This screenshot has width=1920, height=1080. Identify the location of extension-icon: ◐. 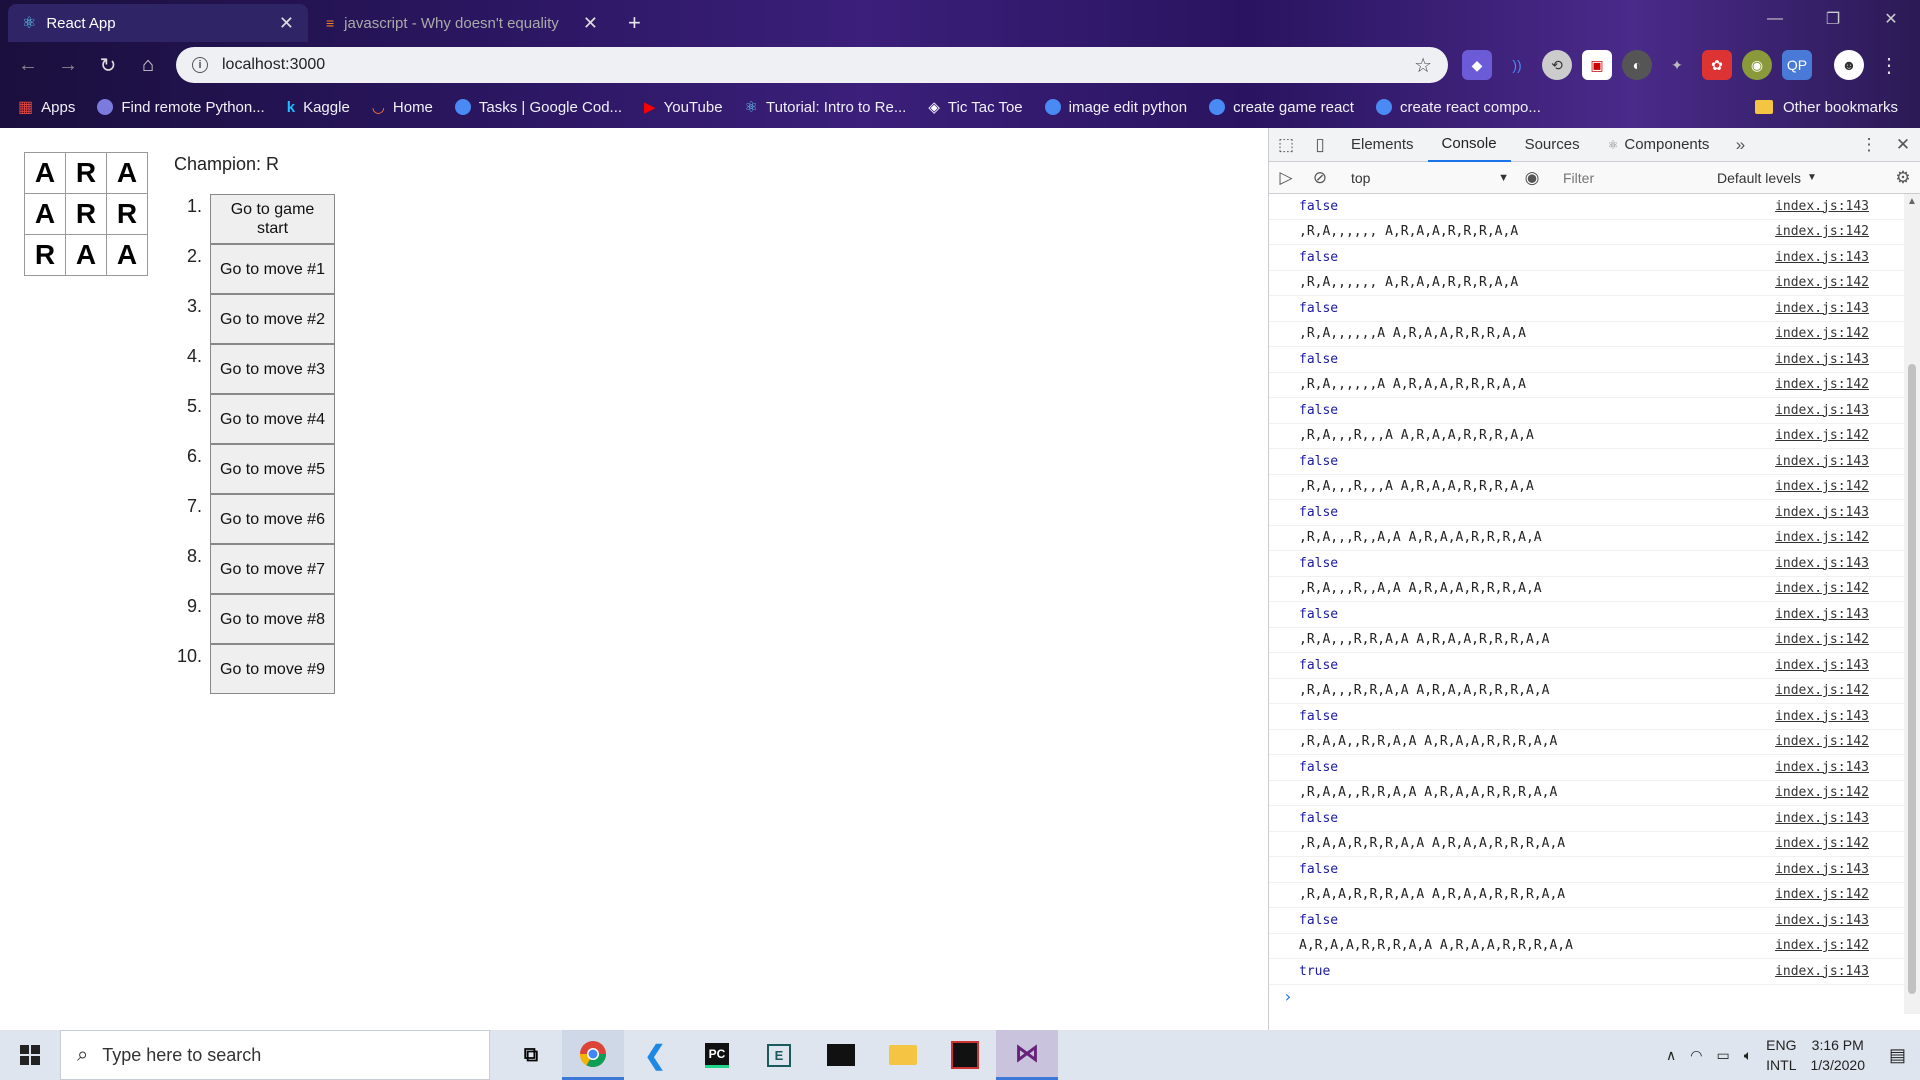
(1637, 65).